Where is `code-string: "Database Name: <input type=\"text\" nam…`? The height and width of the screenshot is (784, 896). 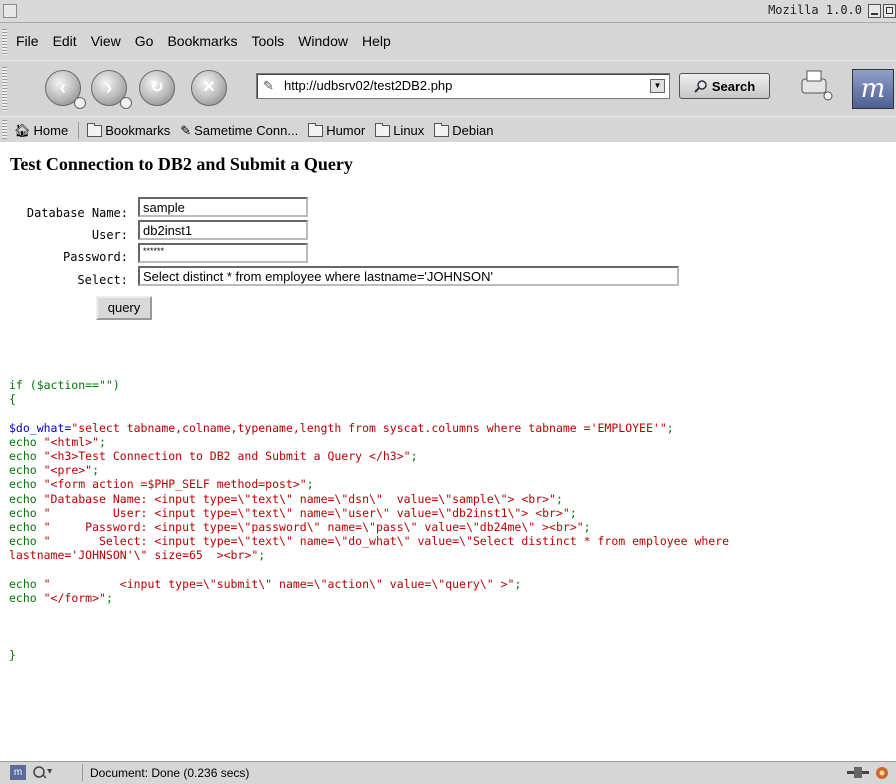
code-string: "Database Name: <input type=\"text\" nam… is located at coordinates (299, 498).